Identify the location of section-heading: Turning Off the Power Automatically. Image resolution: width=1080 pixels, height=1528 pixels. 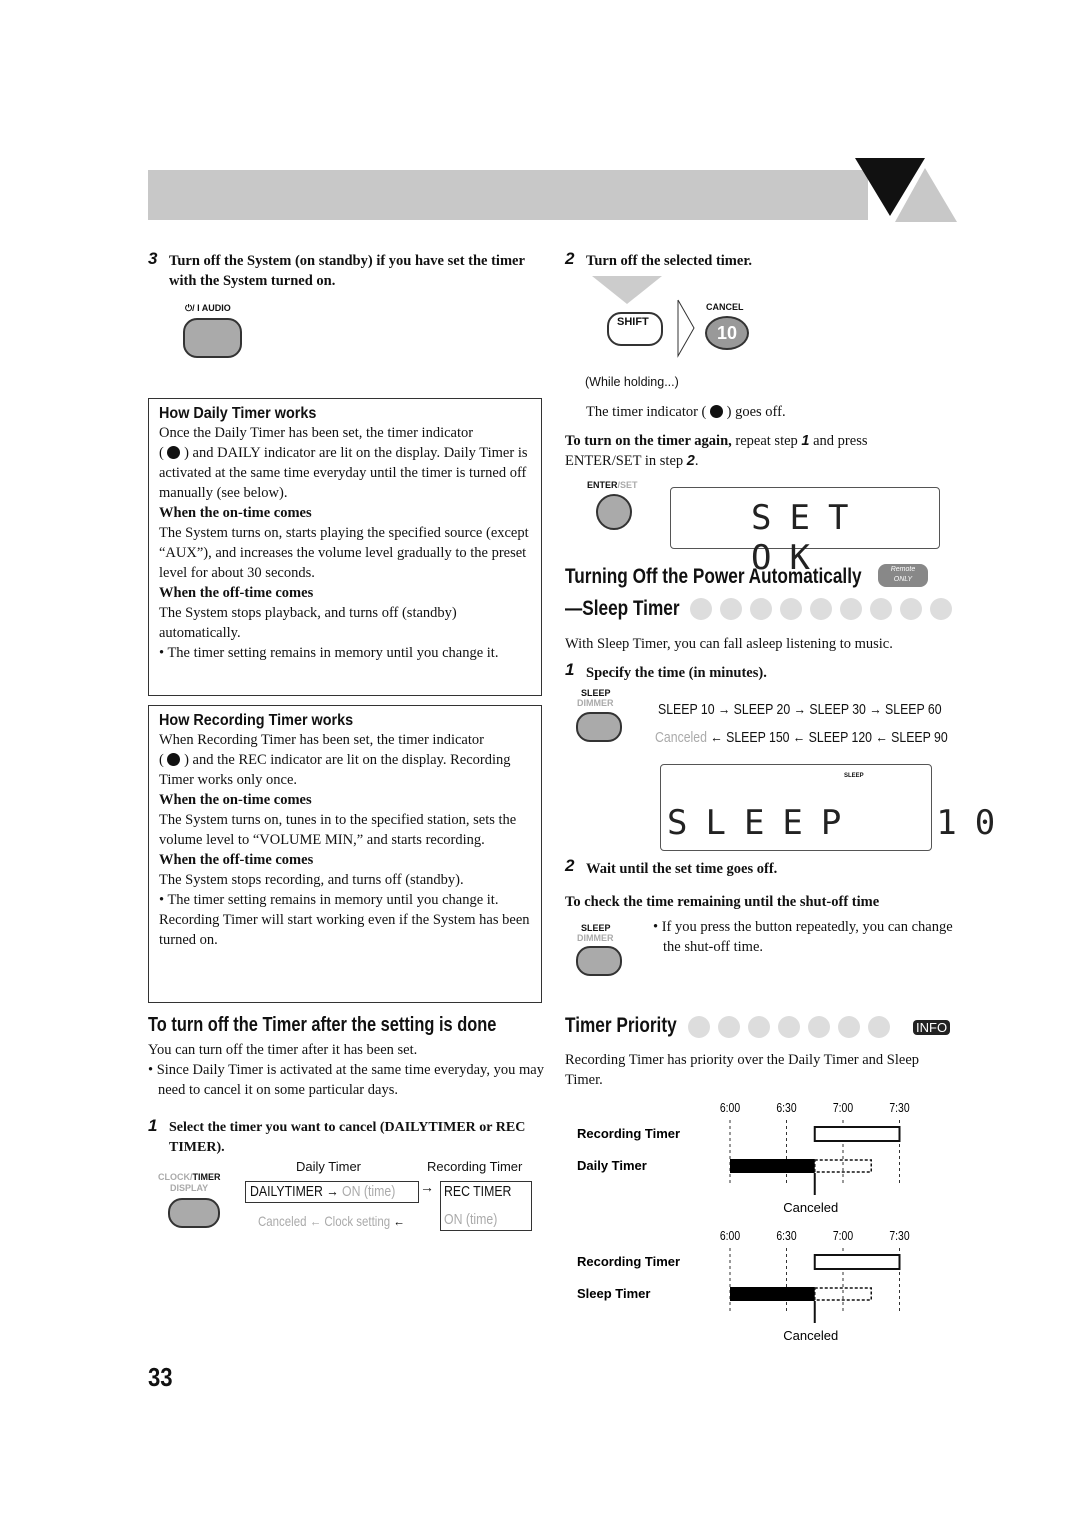
(713, 576).